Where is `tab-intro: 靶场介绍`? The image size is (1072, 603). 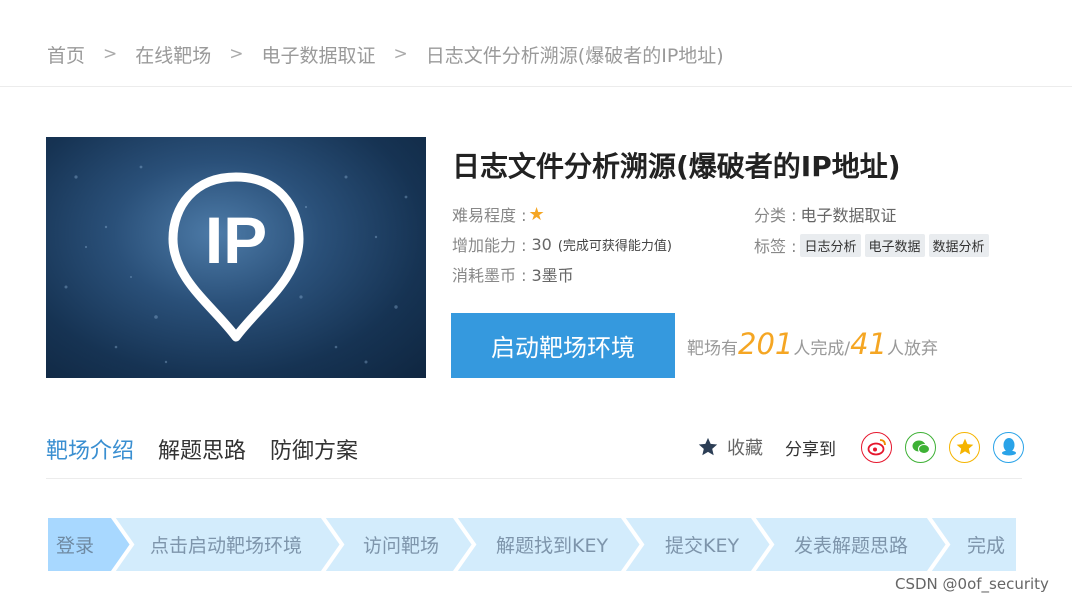
tab-intro: 靶场介绍 is located at coordinates (90, 449).